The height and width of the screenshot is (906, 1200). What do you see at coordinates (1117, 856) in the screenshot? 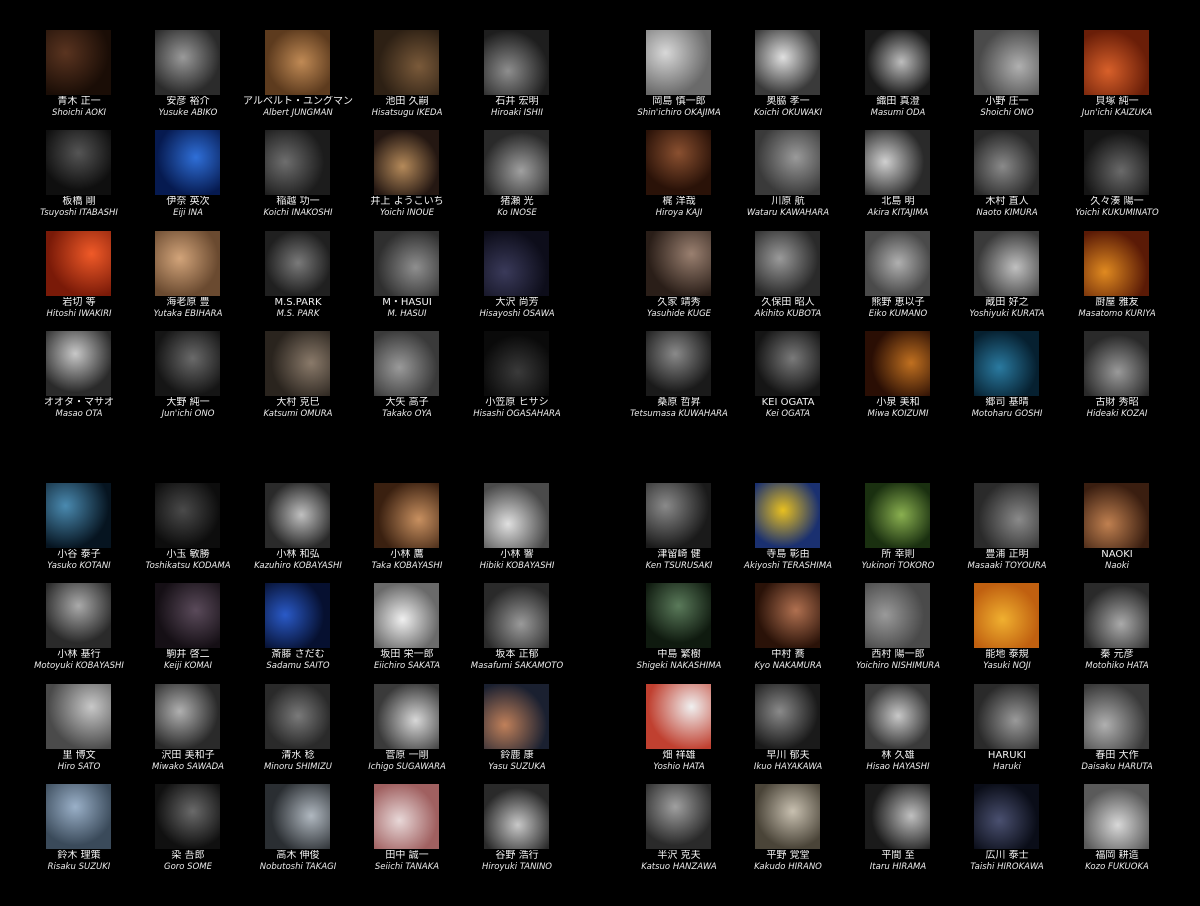
I see `artist-name-jp: 福岡 耕造` at bounding box center [1117, 856].